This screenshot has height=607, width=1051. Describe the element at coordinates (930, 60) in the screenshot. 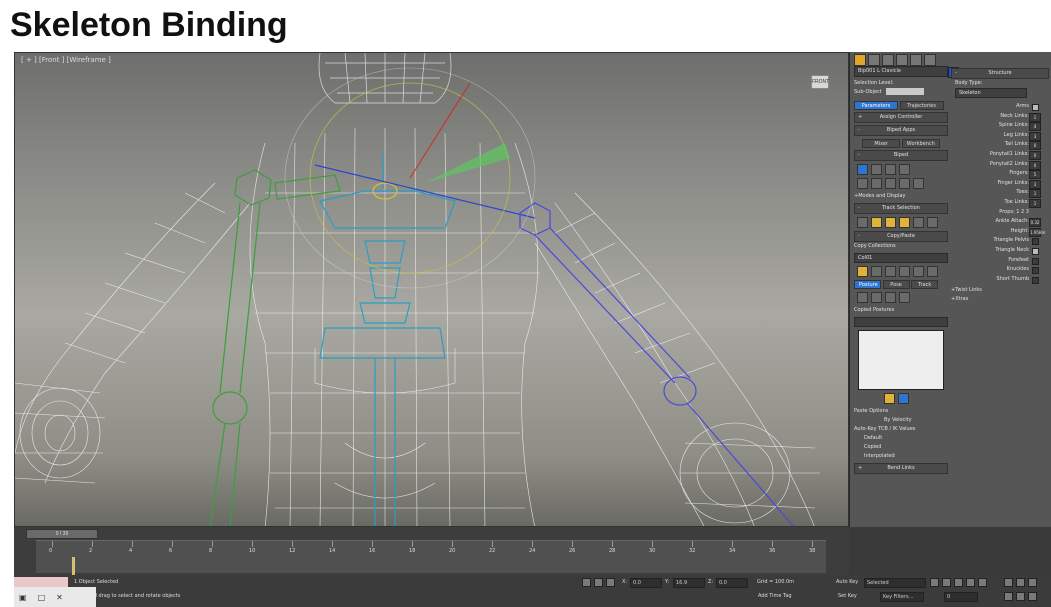

I see `utilities-tab-icon` at that location.